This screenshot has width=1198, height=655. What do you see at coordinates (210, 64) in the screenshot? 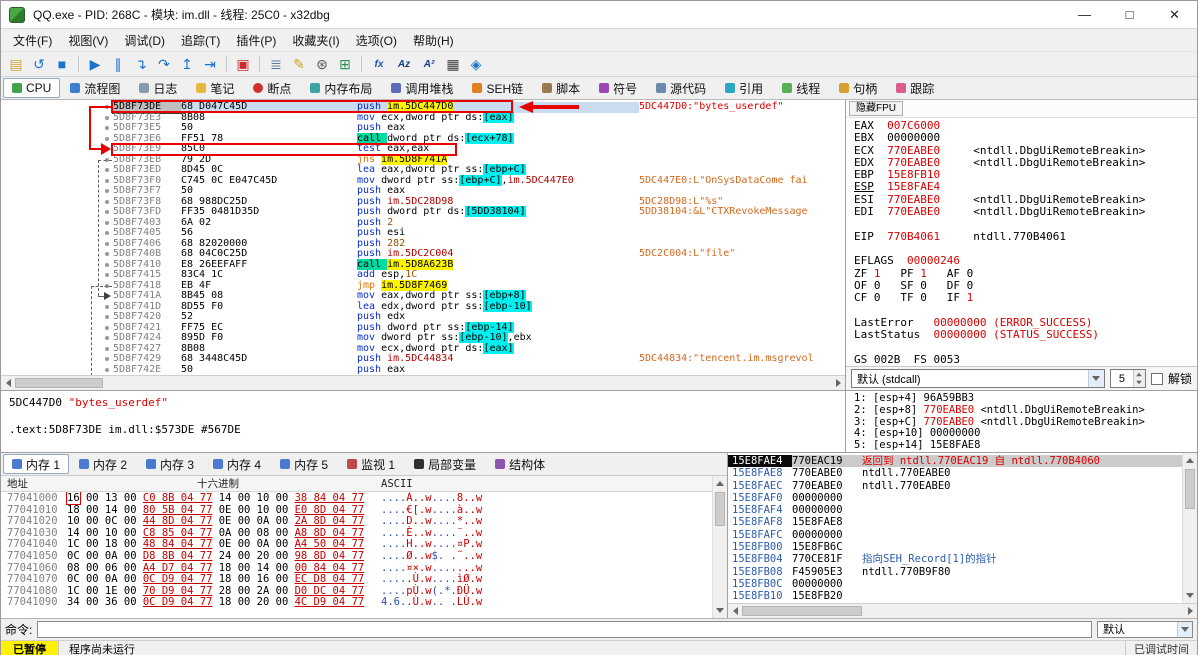
I see `run-to-cursor-icon: ⇥` at bounding box center [210, 64].